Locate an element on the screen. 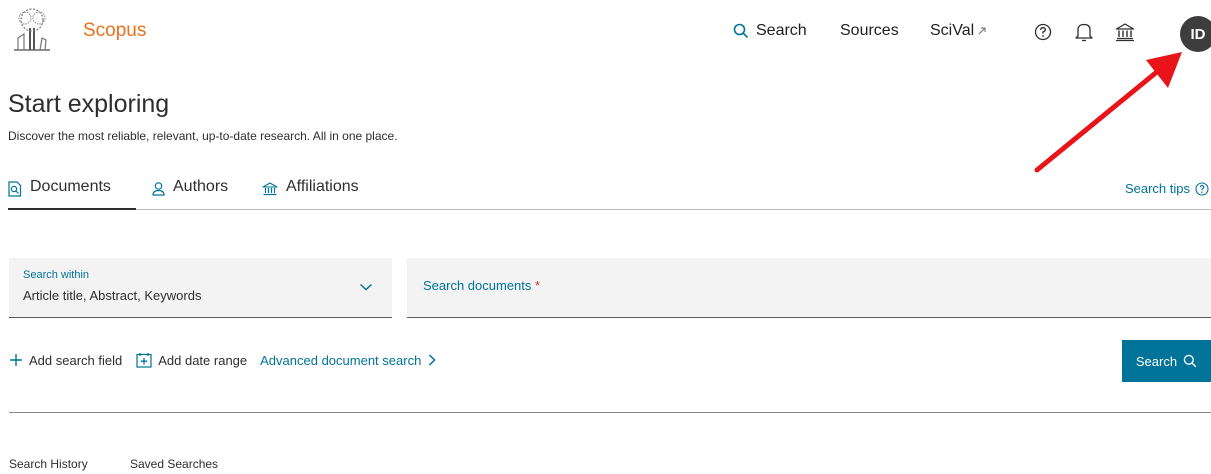 Image resolution: width=1211 pixels, height=474 pixels. chevron-down-icon is located at coordinates (366, 287).